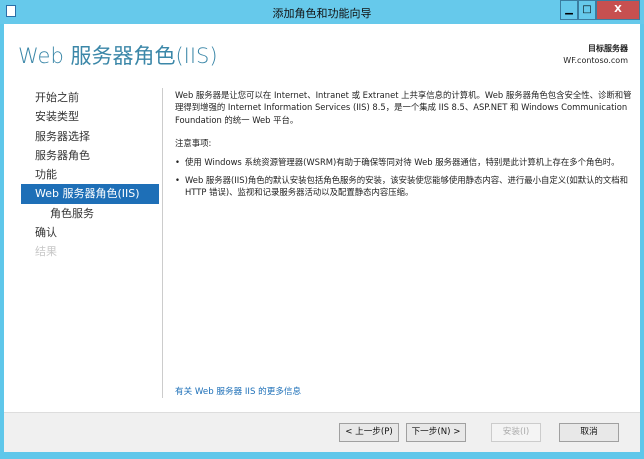  Describe the element at coordinates (595, 60) in the screenshot. I see `target-server-name: WF.contoso.com` at that location.